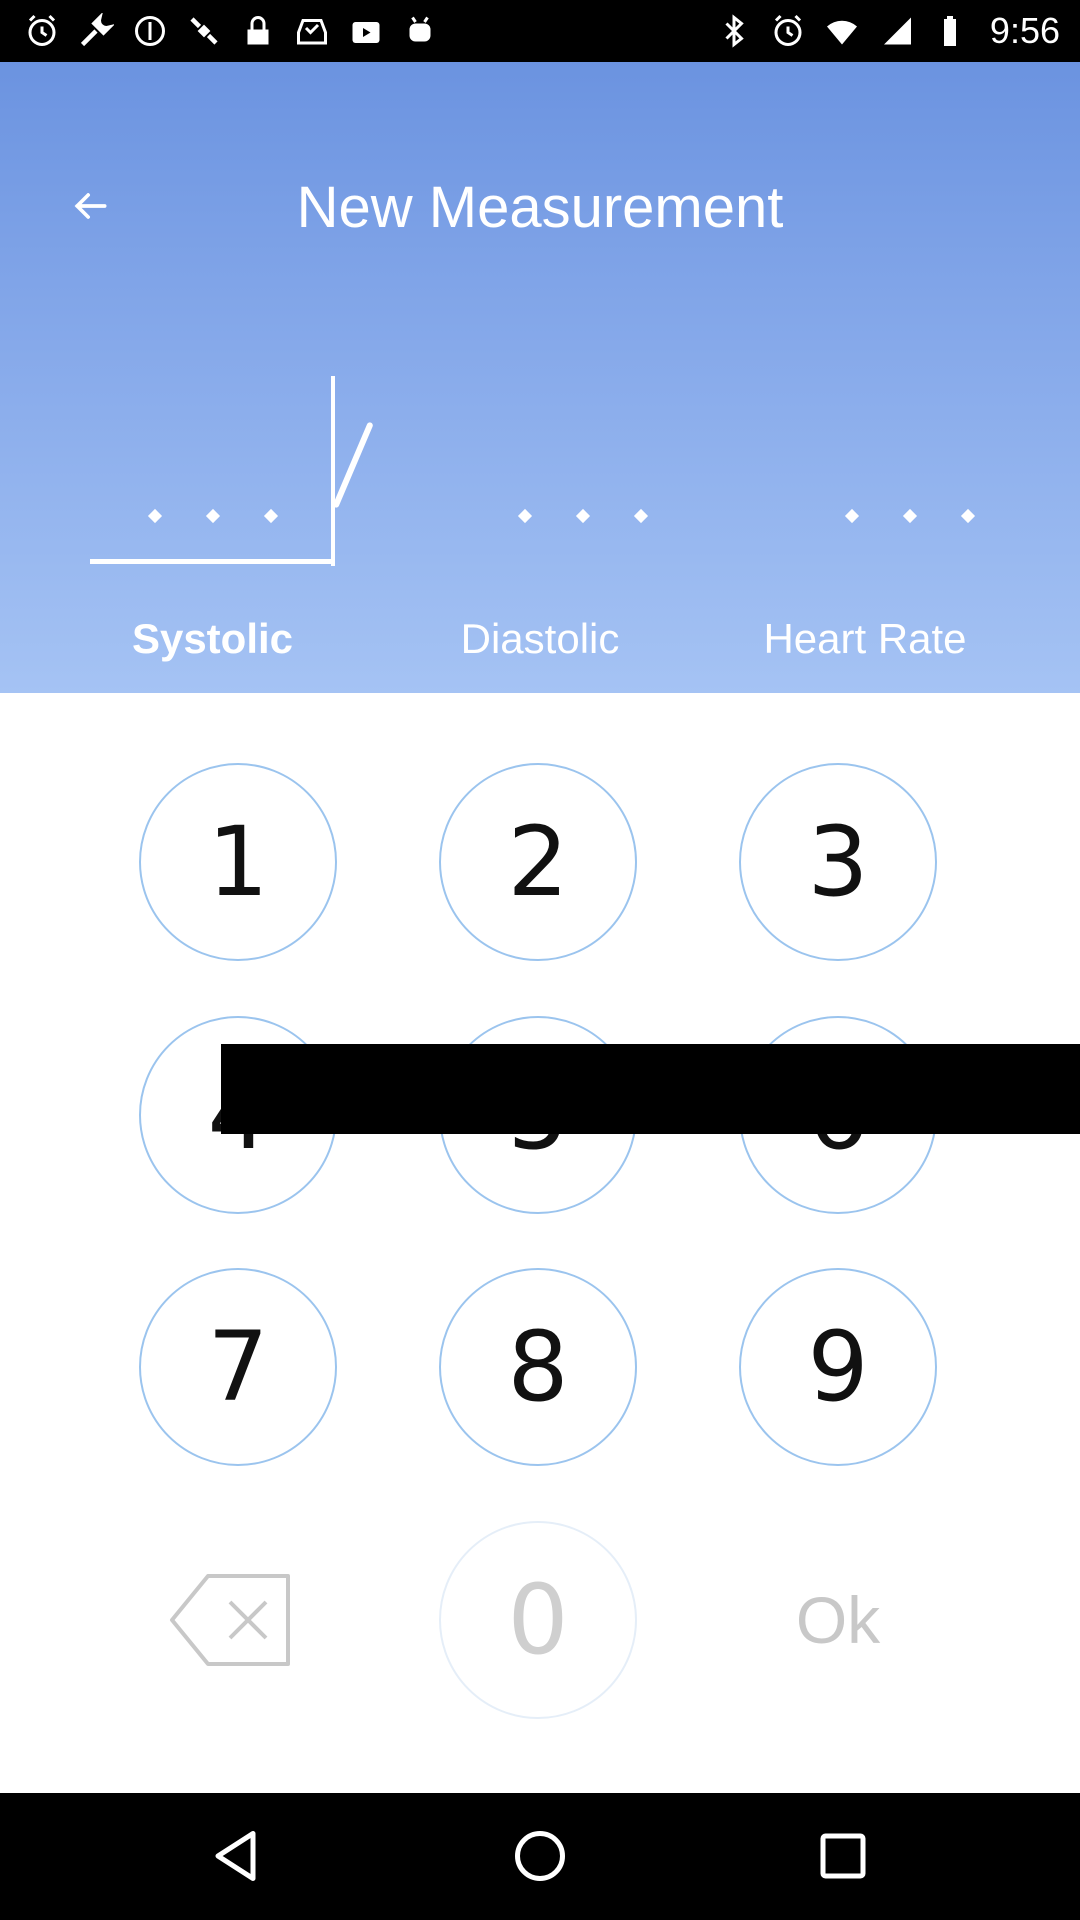 Image resolution: width=1080 pixels, height=1920 pixels. What do you see at coordinates (258, 31) in the screenshot?
I see `lock-icon` at bounding box center [258, 31].